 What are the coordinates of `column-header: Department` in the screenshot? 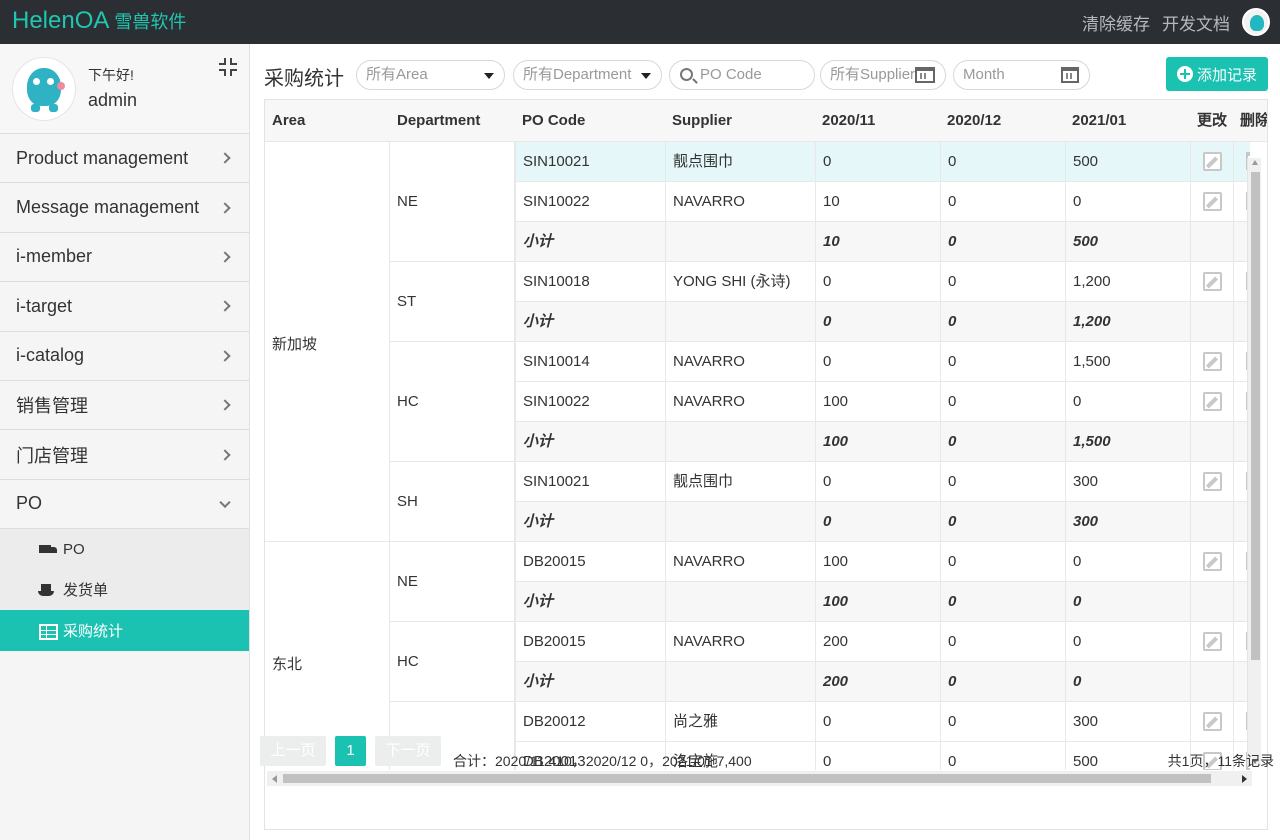 It's located at (435, 121).